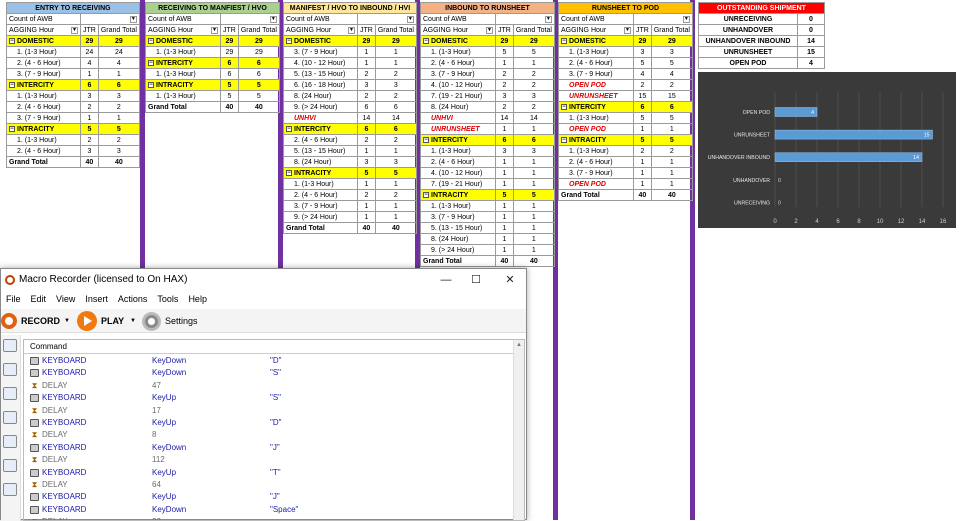  I want to click on row-label: 7. (19 - 21 Hour), so click(458, 96).